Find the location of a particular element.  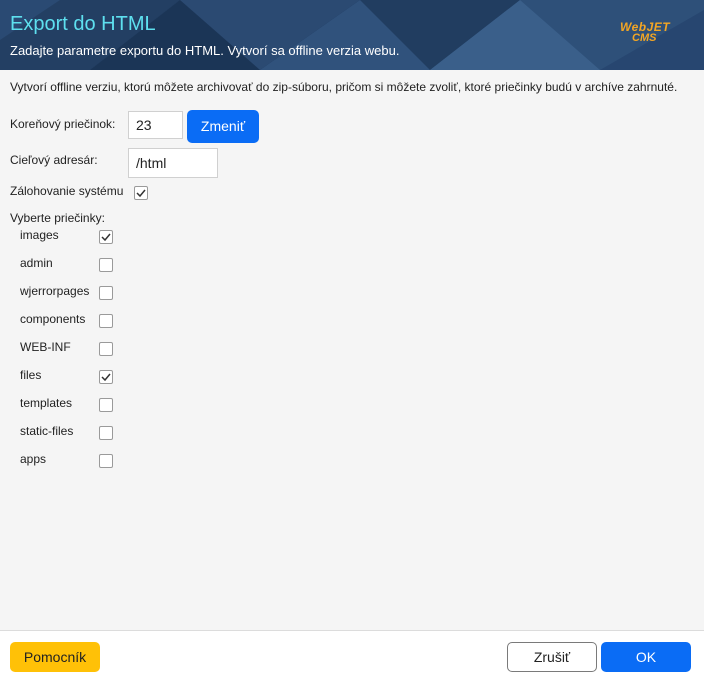

root-folder-label: Koreňový priečinok: is located at coordinates (63, 124).